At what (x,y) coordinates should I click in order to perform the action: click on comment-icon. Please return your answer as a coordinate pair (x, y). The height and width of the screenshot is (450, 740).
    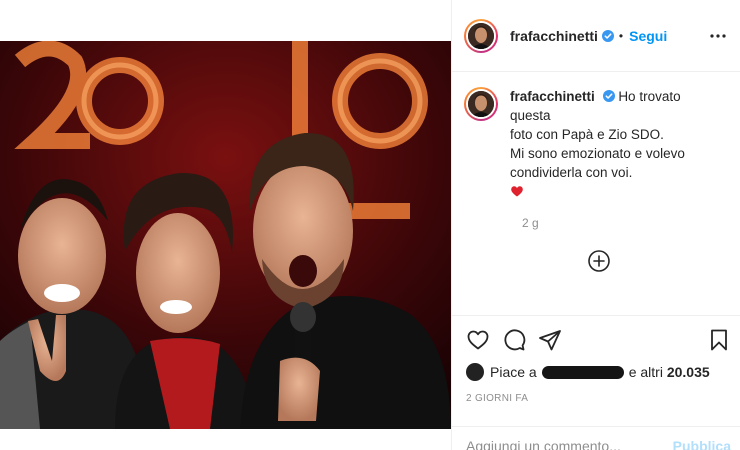
    Looking at the image, I should click on (514, 340).